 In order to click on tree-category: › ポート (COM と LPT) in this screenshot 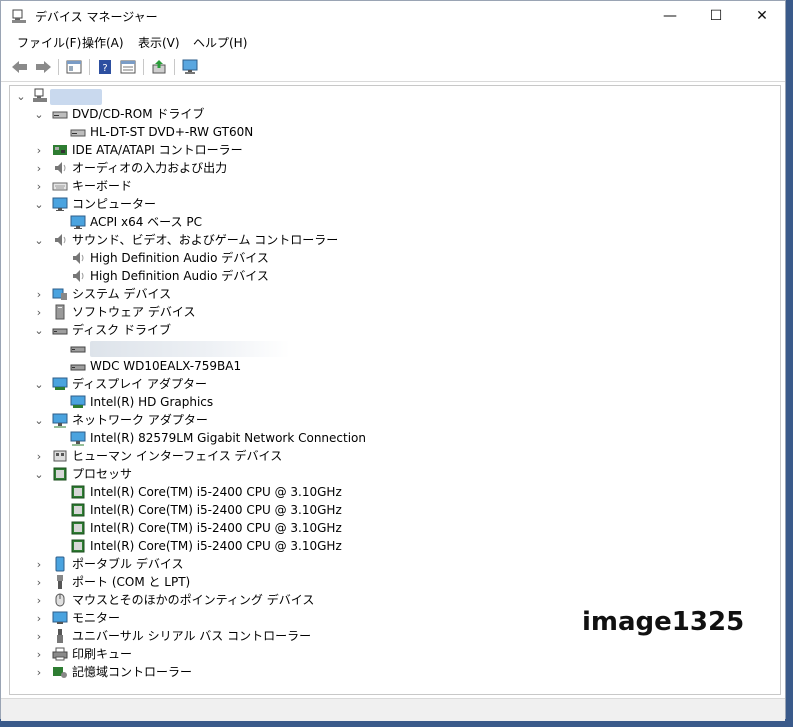, I will do `click(394, 582)`.